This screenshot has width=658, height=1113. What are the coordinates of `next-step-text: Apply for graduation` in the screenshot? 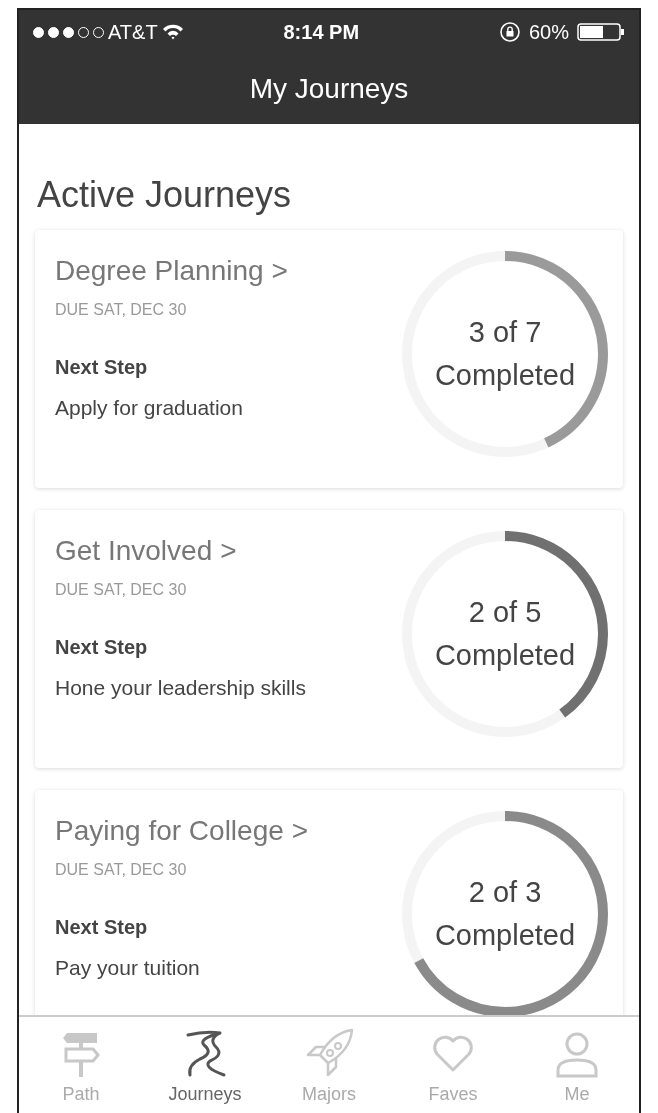 It's located at (149, 408).